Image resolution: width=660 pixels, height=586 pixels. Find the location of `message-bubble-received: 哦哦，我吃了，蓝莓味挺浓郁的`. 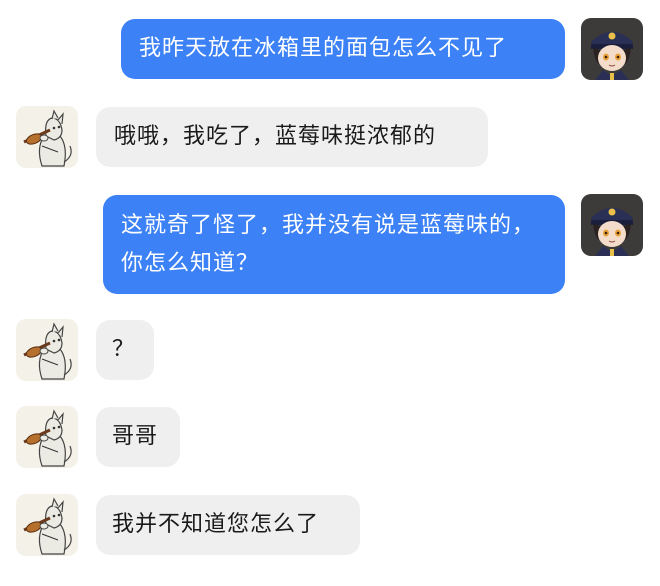

message-bubble-received: 哦哦，我吃了，蓝莓味挺浓郁的 is located at coordinates (292, 137).